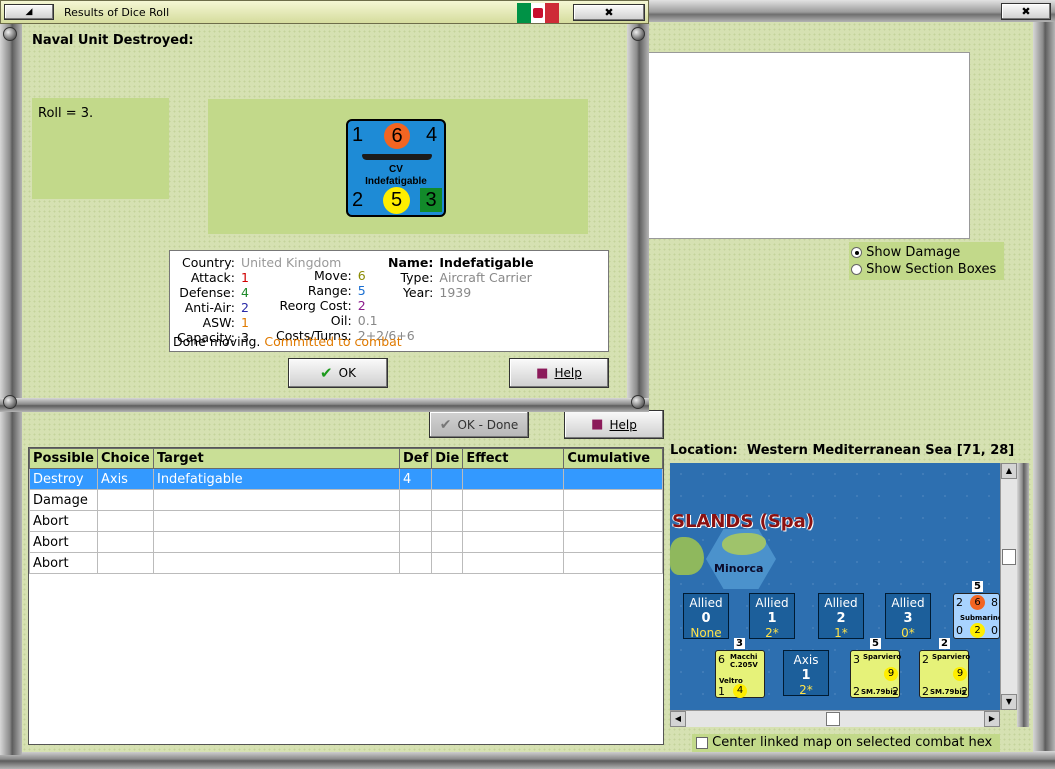  I want to click on show-damage-option: Show Damage, so click(927, 252).